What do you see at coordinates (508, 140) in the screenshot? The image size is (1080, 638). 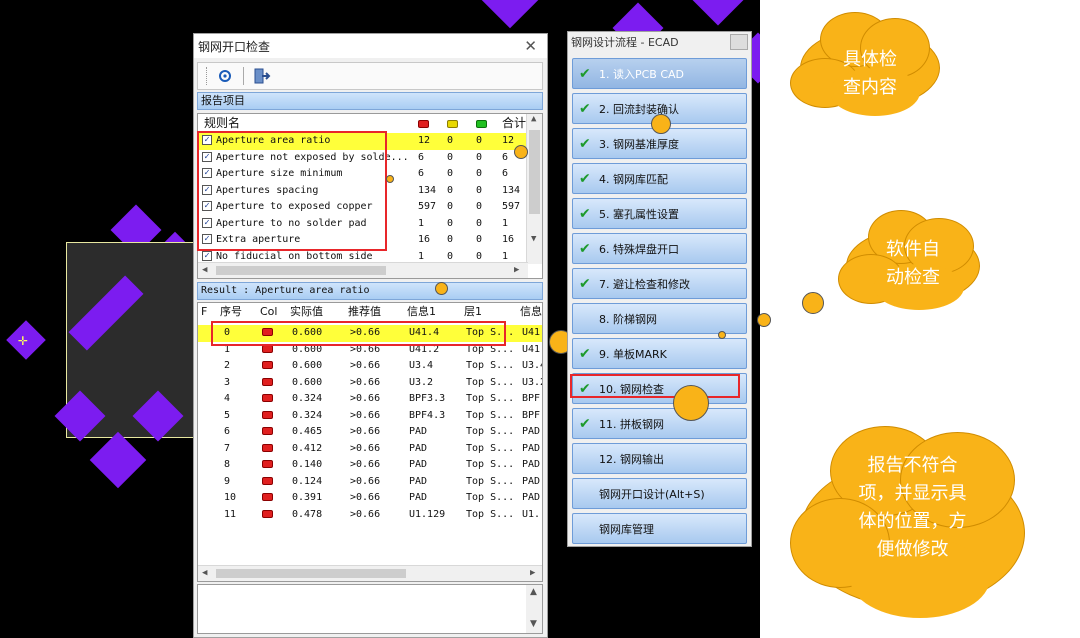 I see `rule-count-total: 12` at bounding box center [508, 140].